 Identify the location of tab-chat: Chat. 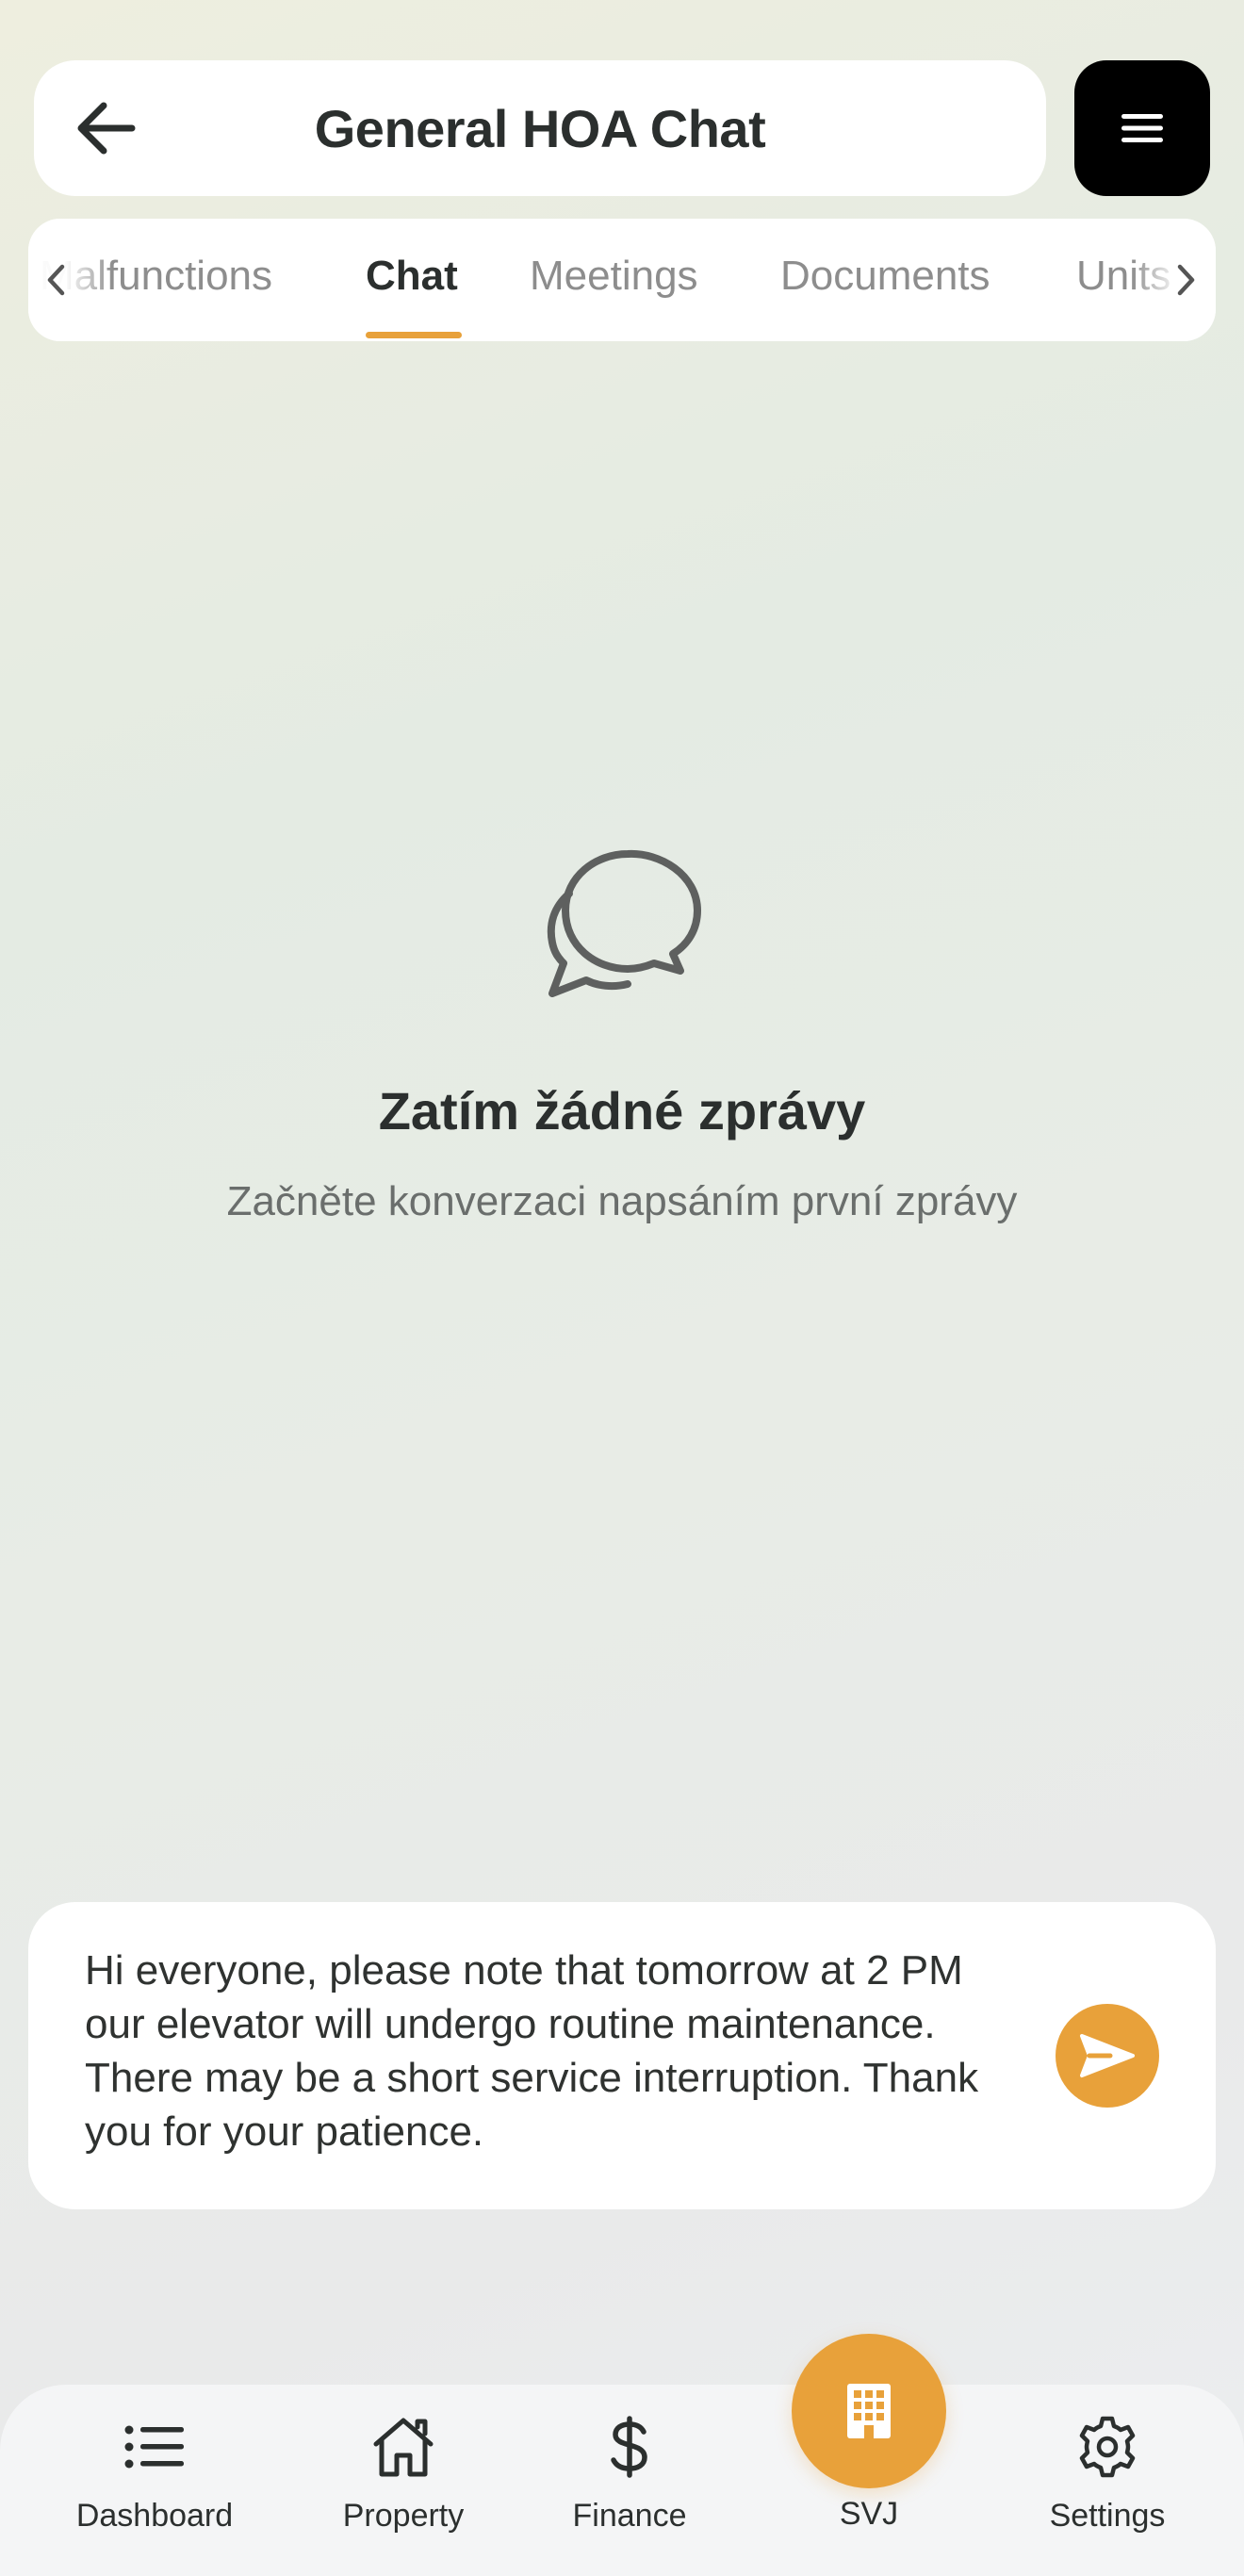
(412, 276).